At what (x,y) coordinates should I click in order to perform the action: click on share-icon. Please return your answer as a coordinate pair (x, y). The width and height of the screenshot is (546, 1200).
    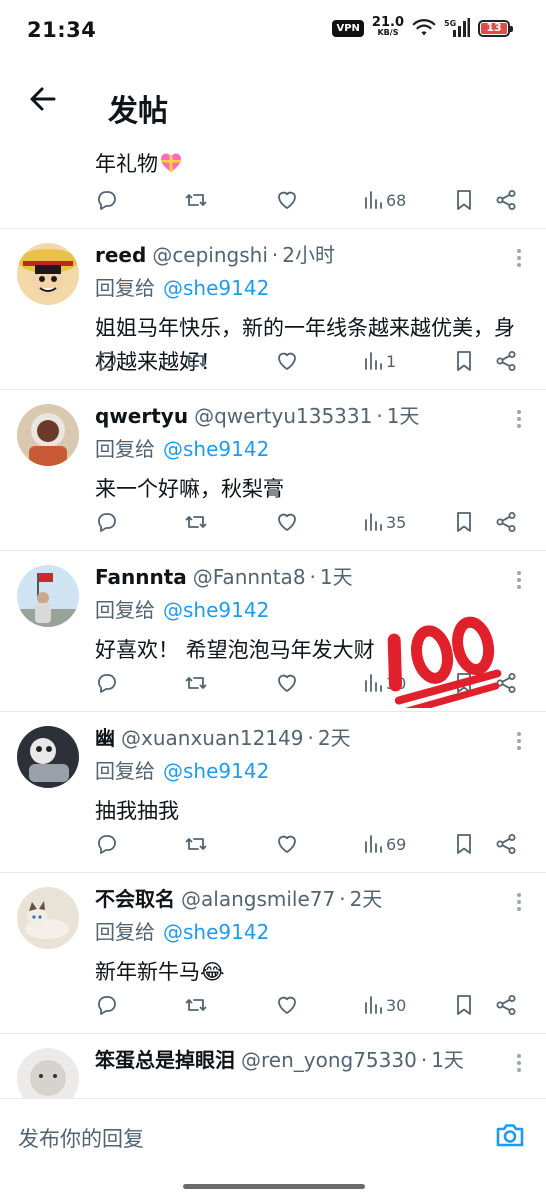
    Looking at the image, I should click on (506, 361).